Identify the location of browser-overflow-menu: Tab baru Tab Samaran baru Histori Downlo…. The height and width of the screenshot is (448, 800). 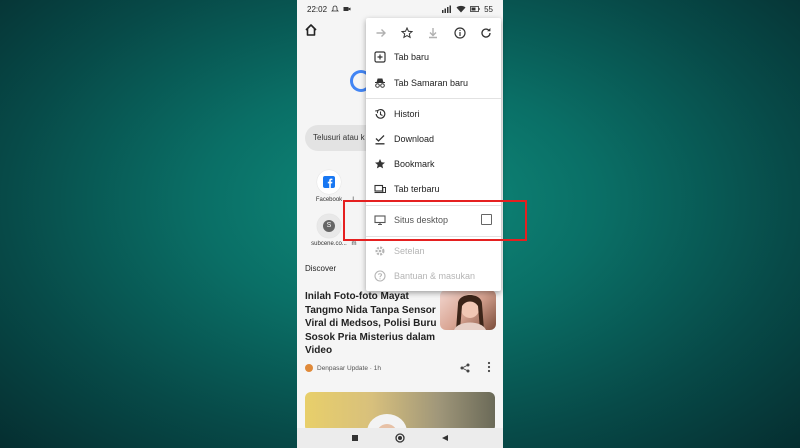
(433, 154).